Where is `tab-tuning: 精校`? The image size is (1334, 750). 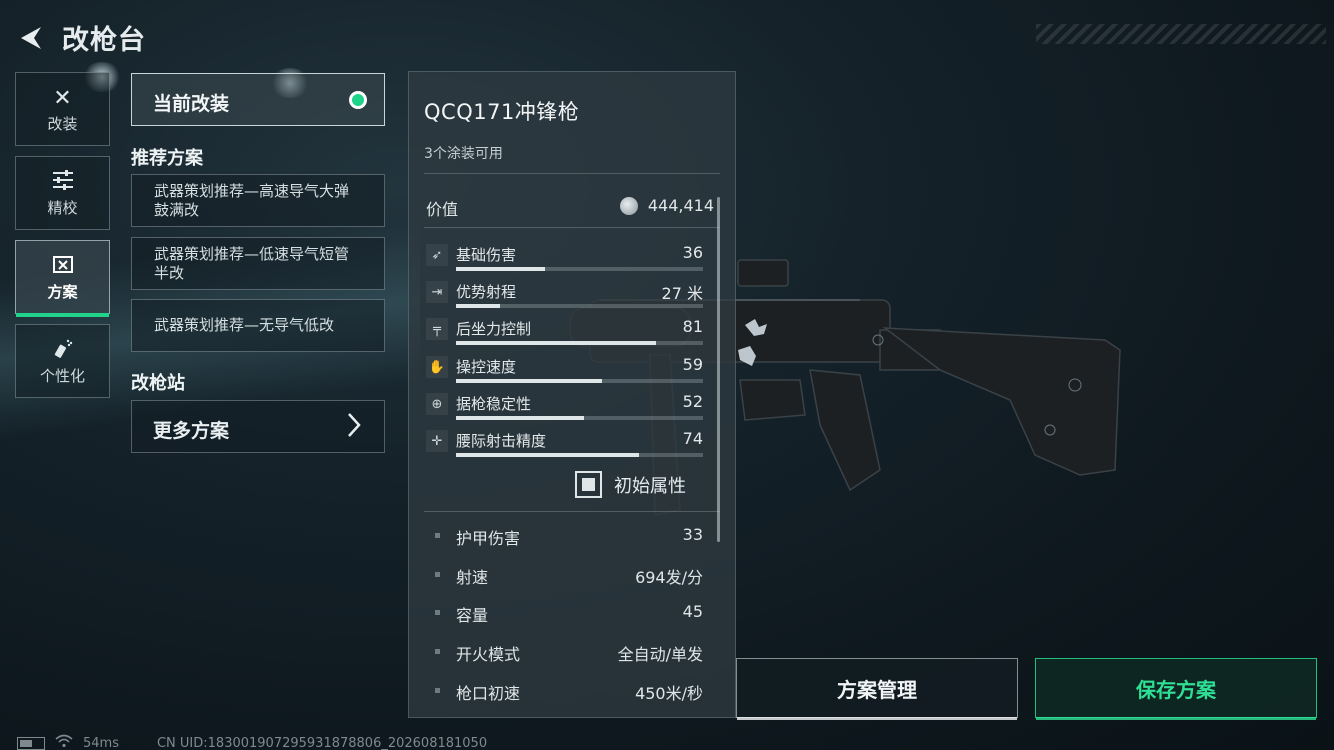 tab-tuning: 精校 is located at coordinates (62, 193).